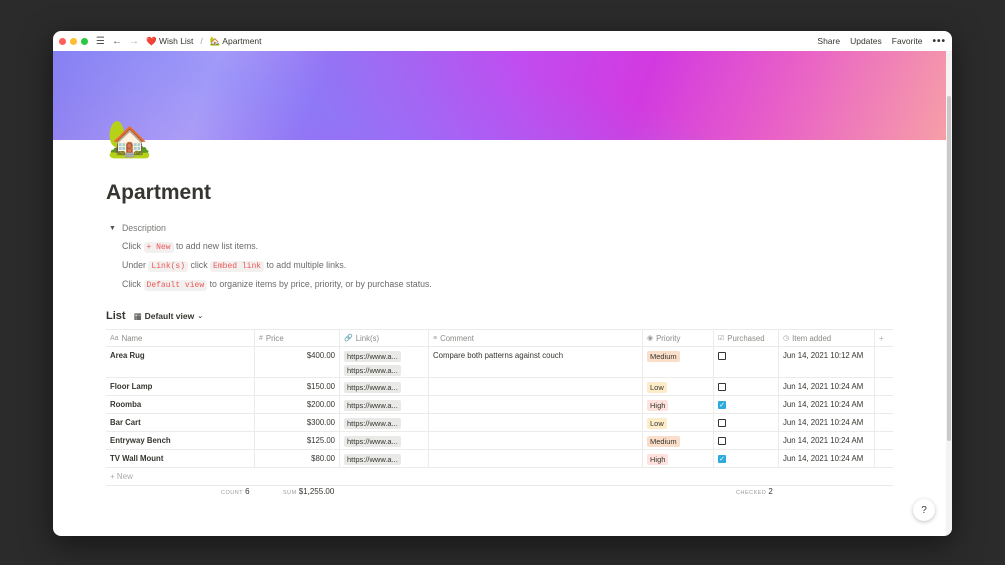 The height and width of the screenshot is (565, 1005). I want to click on column-header-comment: ≡ Comment, so click(536, 338).